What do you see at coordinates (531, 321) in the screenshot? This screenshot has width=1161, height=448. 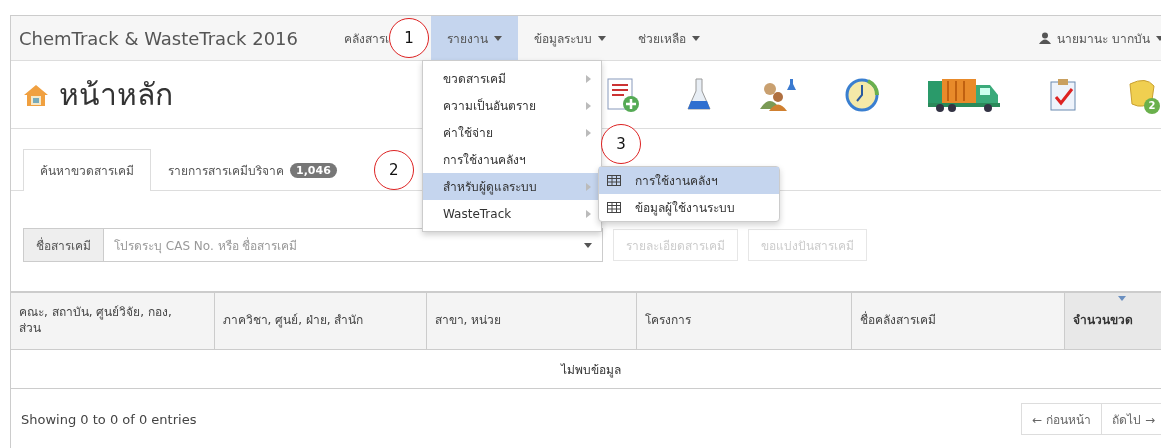 I see `column-header: สาขา, หน่วย` at bounding box center [531, 321].